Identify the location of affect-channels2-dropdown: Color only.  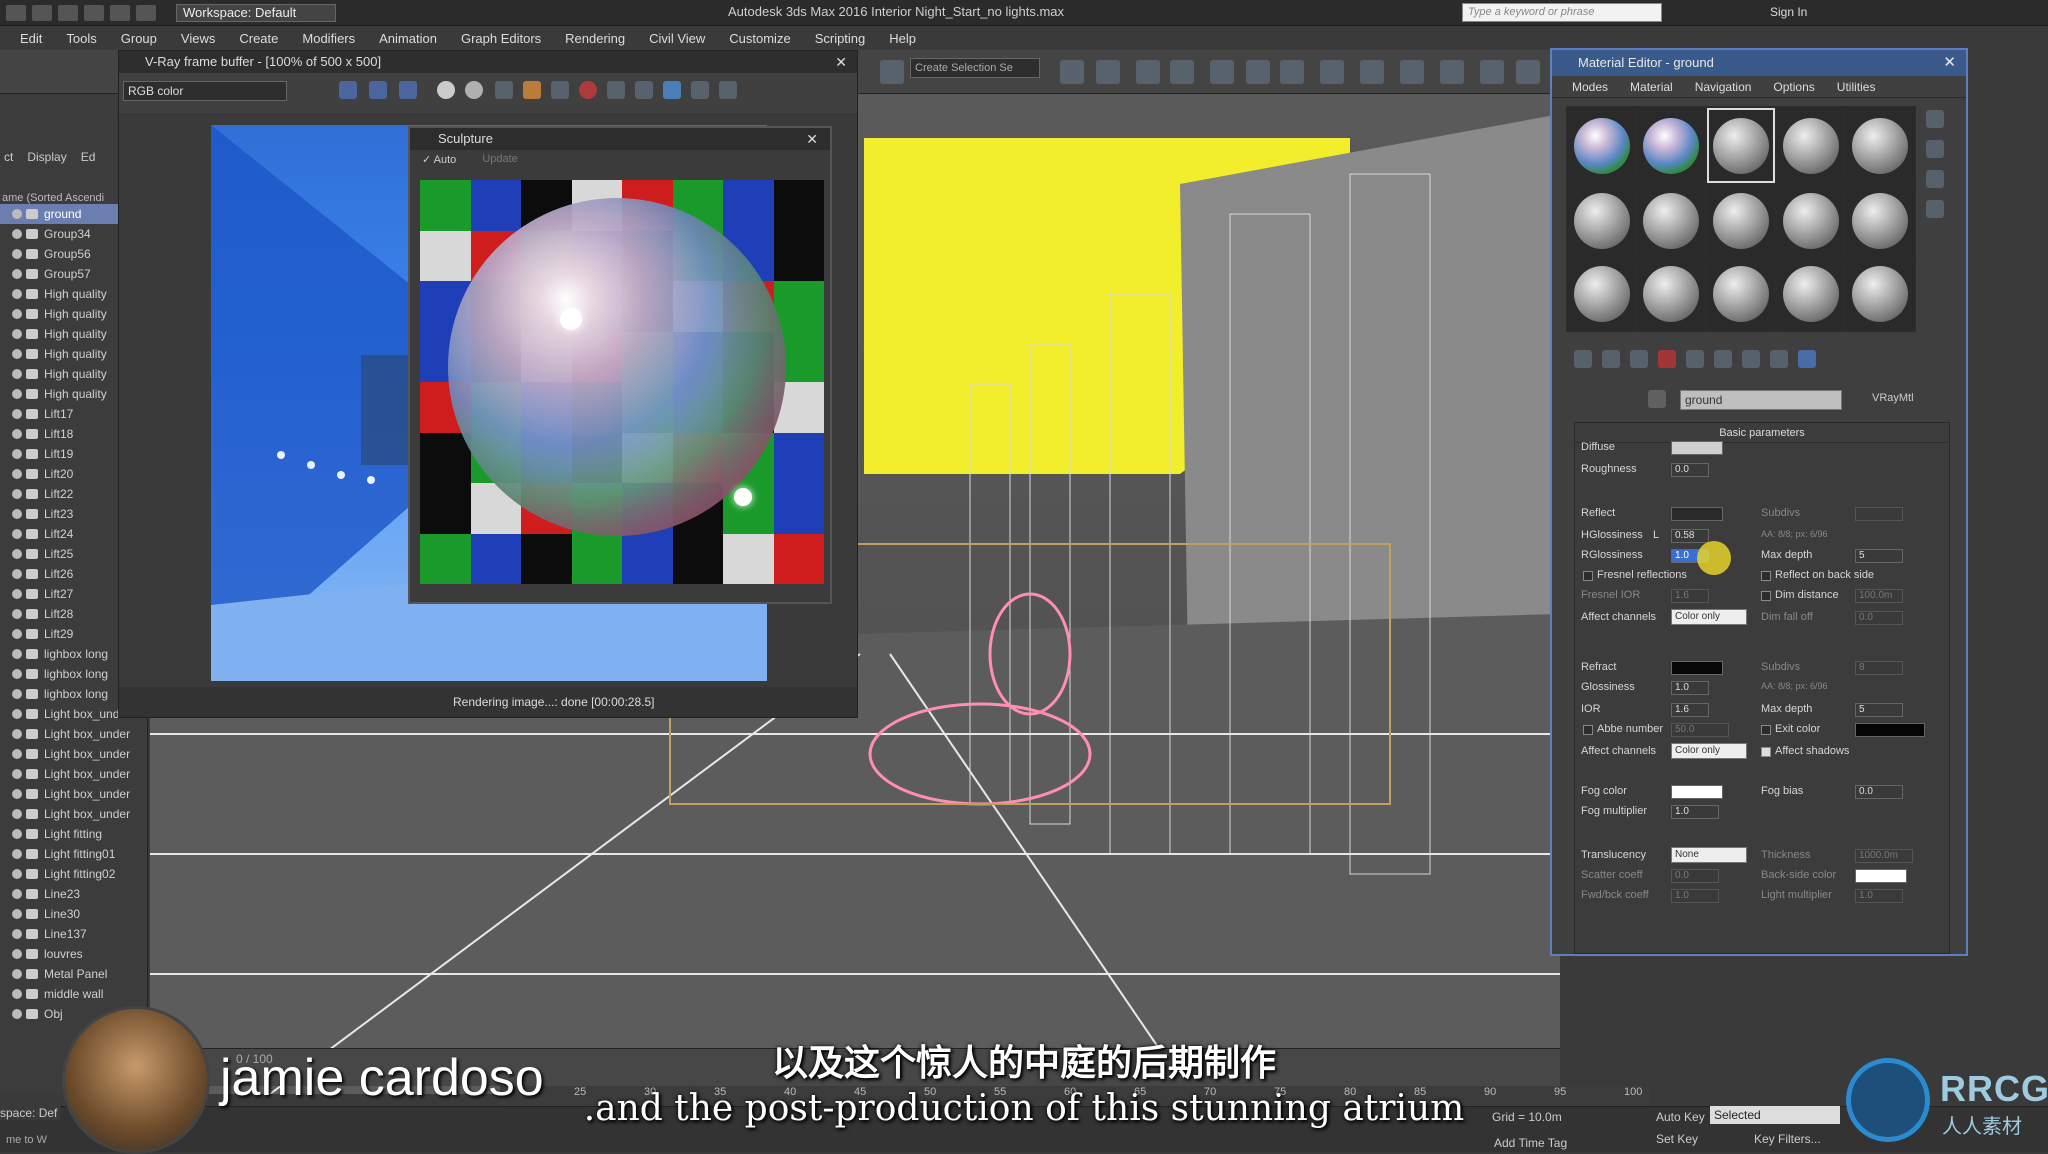
(1709, 751).